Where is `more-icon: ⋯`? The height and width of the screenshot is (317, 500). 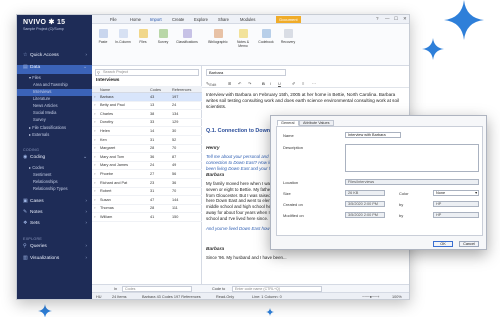 more-icon: ⋯ is located at coordinates (314, 83).